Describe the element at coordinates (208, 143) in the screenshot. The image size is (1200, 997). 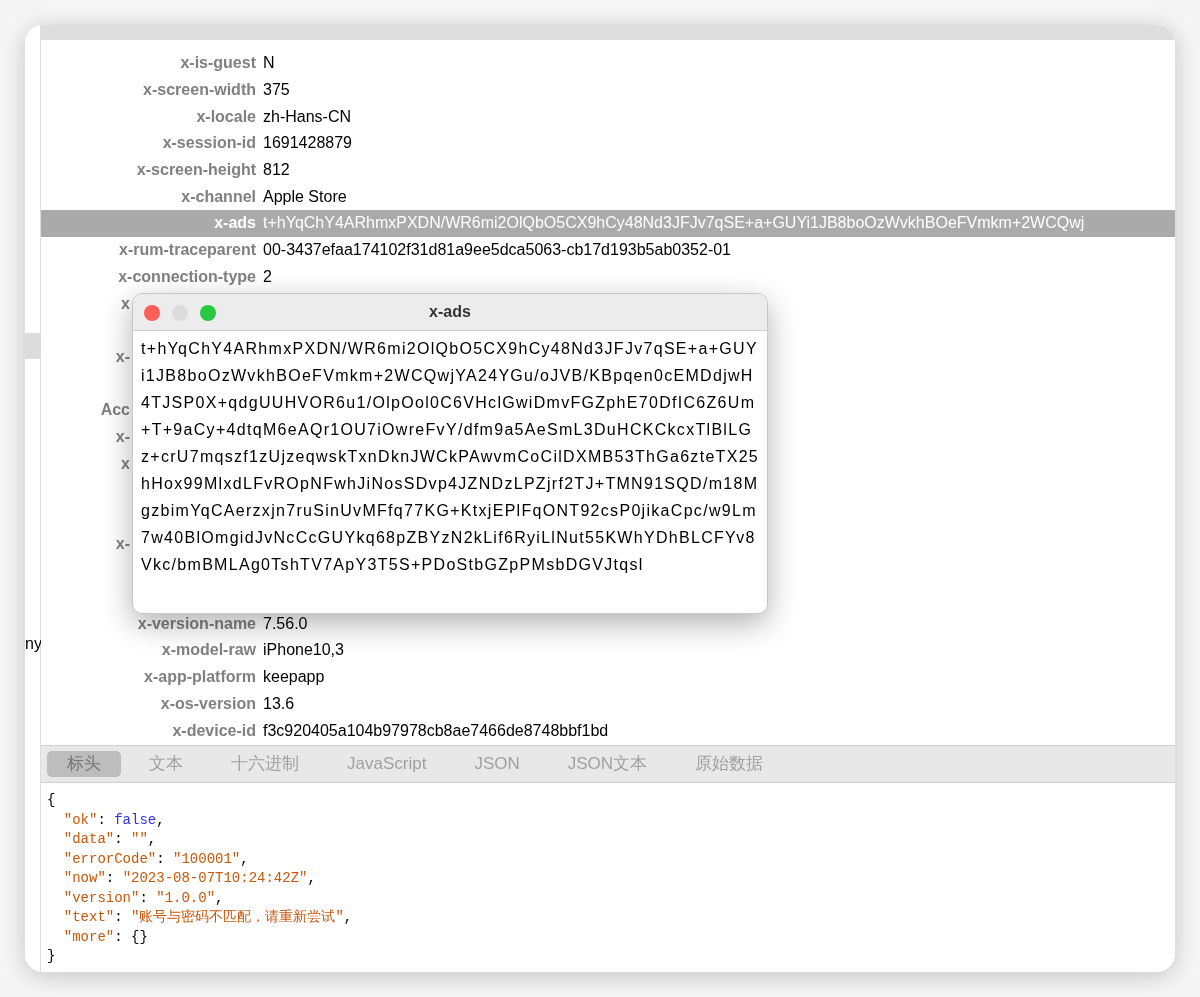
I see `header-name: x-session-id` at that location.